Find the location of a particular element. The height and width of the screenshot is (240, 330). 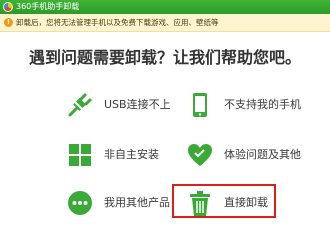

option-label: 体验问题及其他 is located at coordinates (262, 154).